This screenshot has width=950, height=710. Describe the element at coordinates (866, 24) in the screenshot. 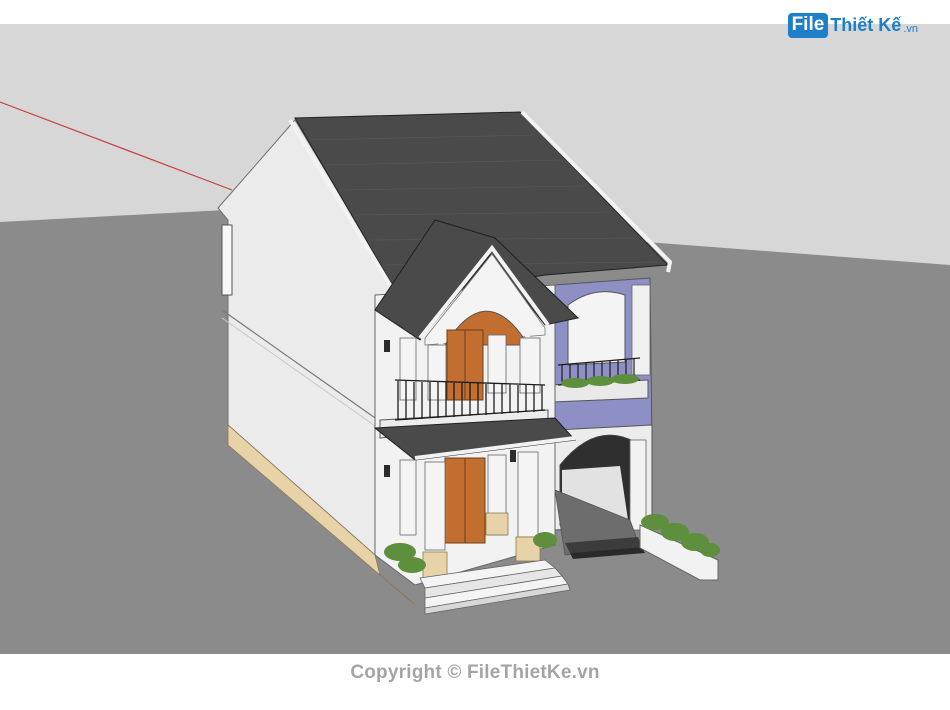

I see `logo-text: Thiết Kế` at that location.